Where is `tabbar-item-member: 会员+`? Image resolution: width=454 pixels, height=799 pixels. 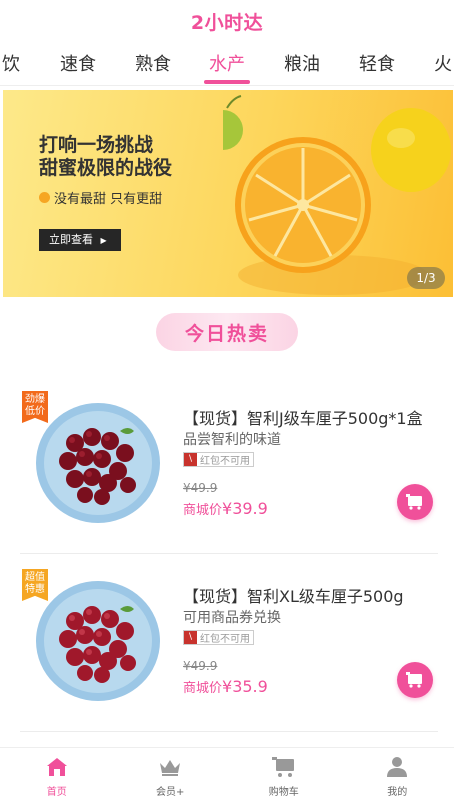 tabbar-item-member: 会员+ is located at coordinates (171, 773).